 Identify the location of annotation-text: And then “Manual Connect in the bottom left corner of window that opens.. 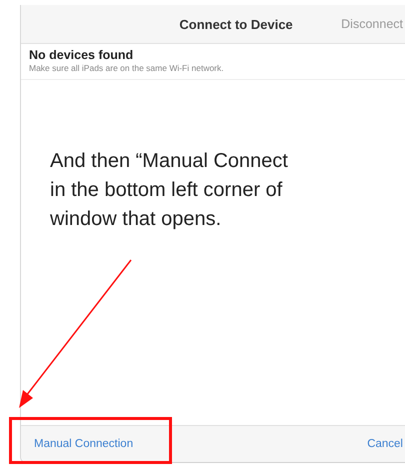
(169, 190).